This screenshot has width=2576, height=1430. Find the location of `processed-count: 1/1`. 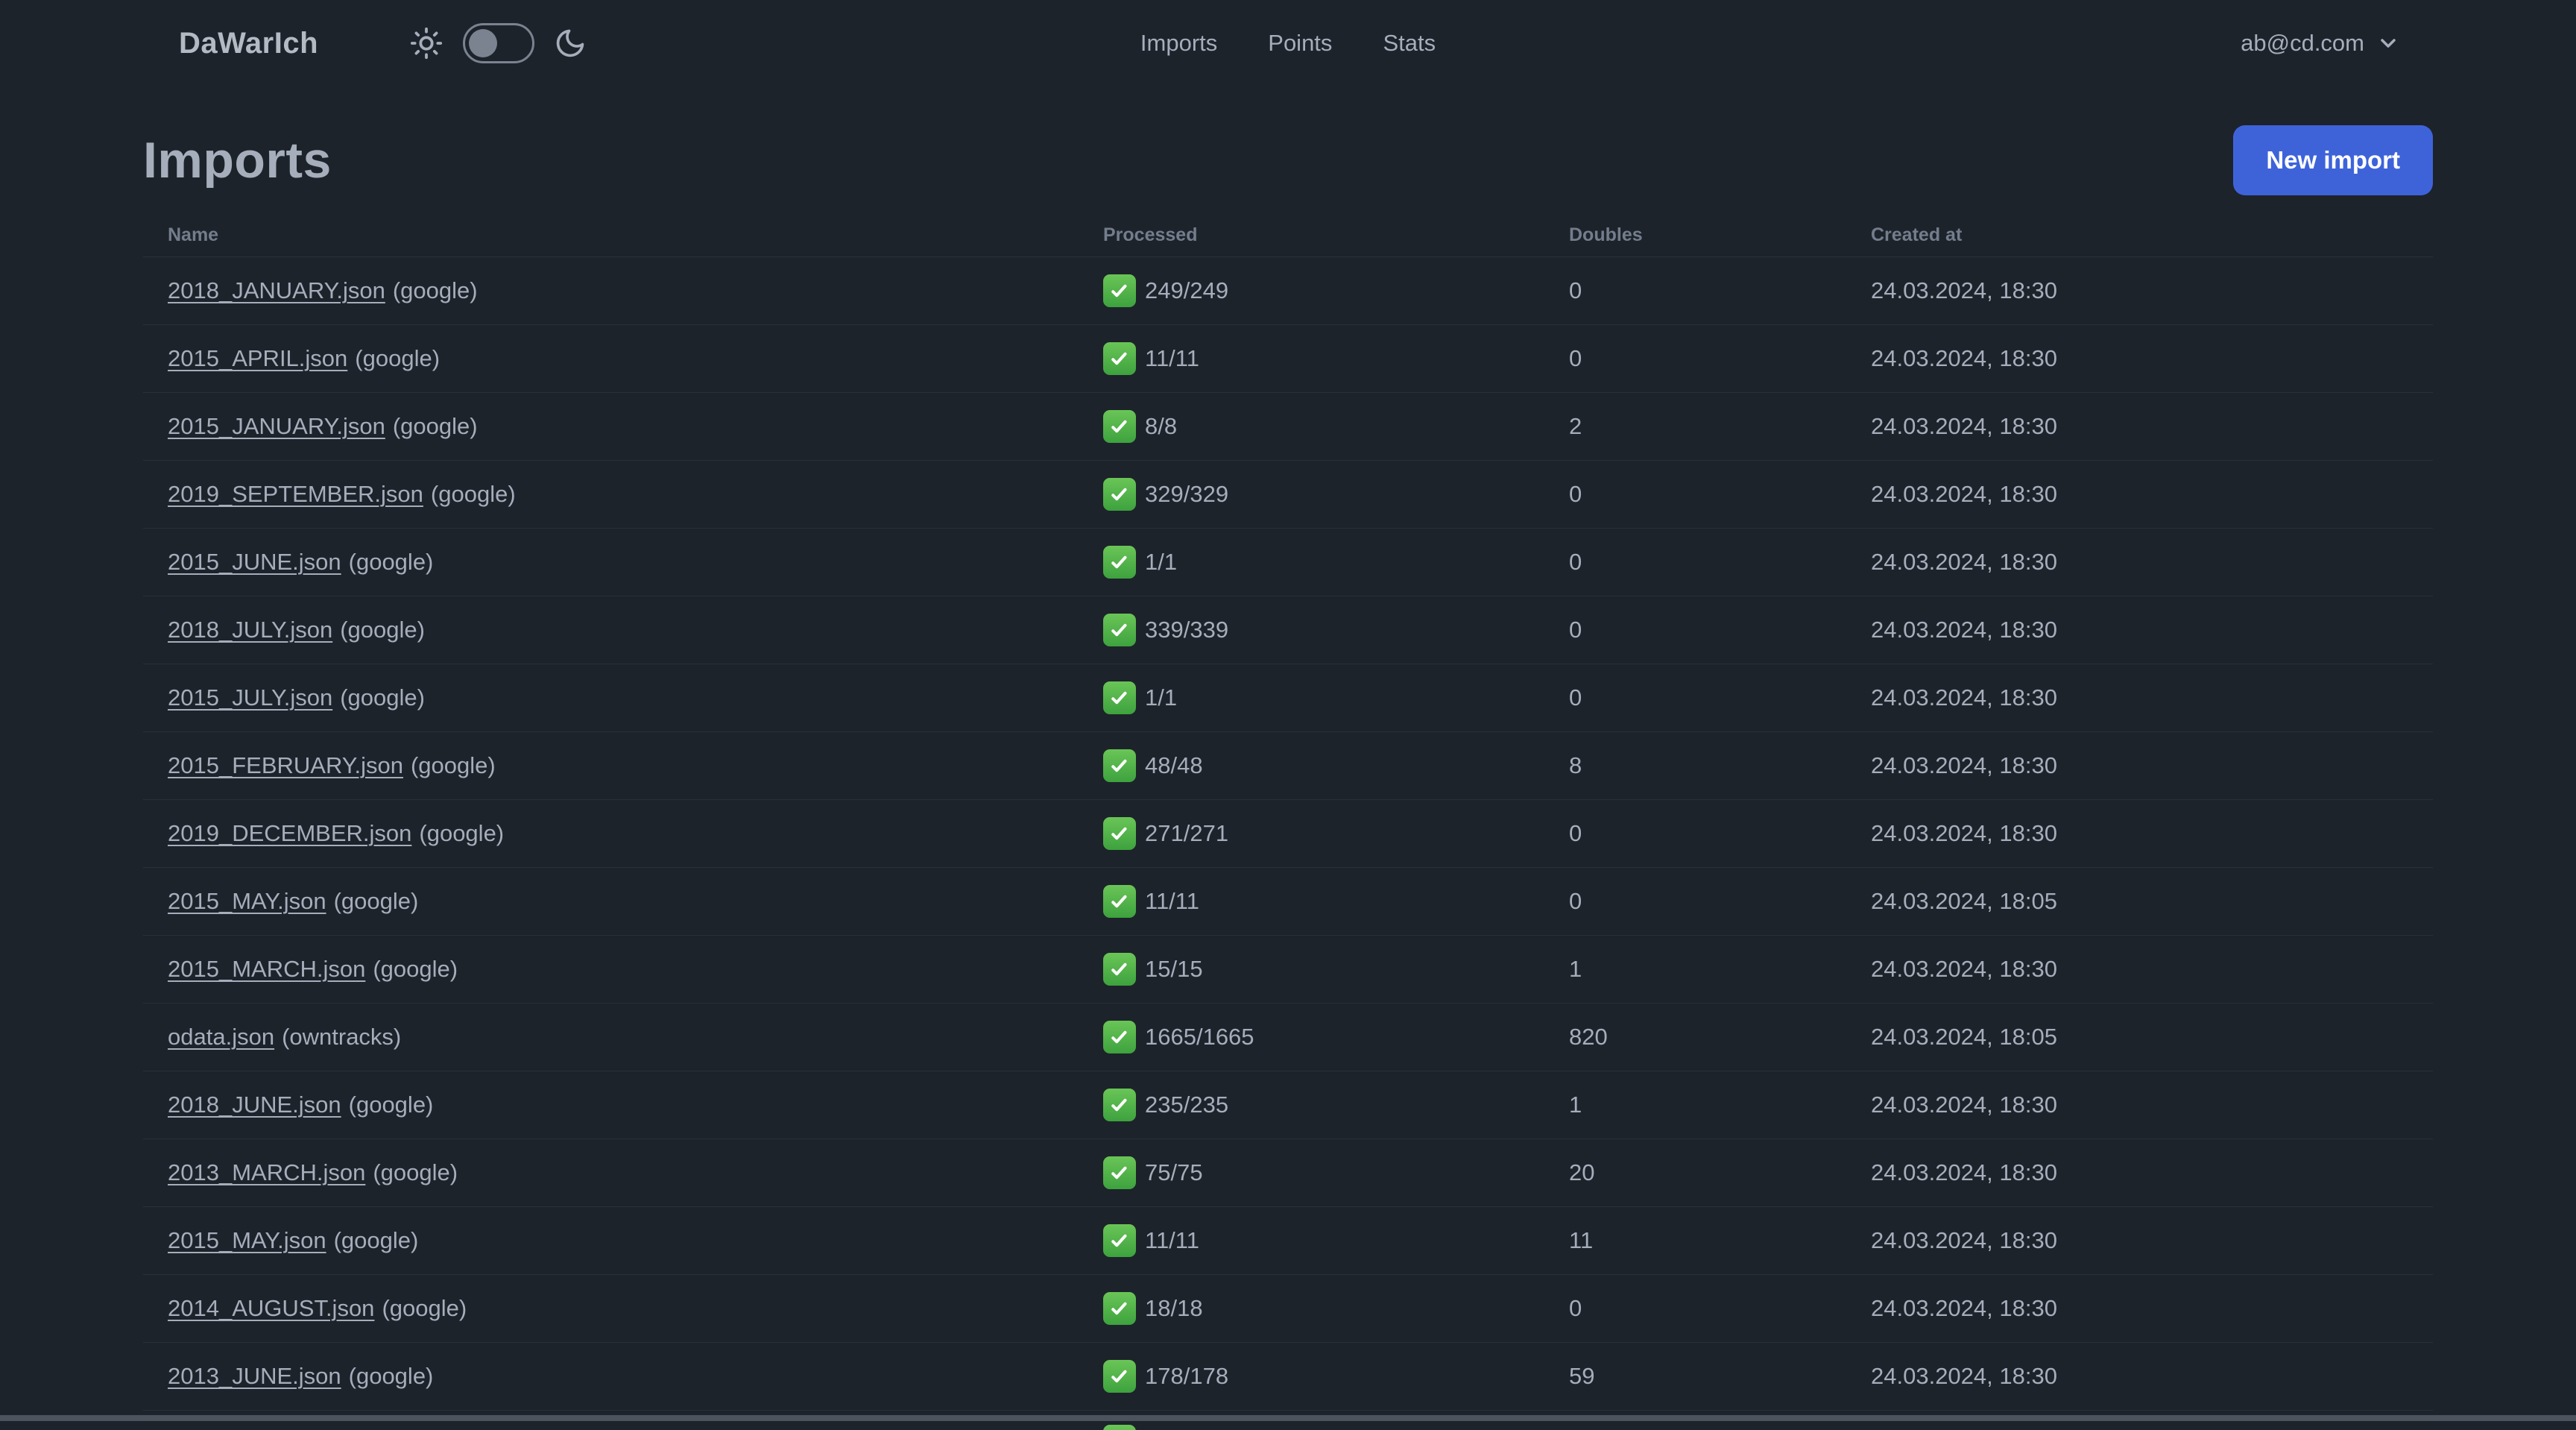

processed-count: 1/1 is located at coordinates (1161, 697).